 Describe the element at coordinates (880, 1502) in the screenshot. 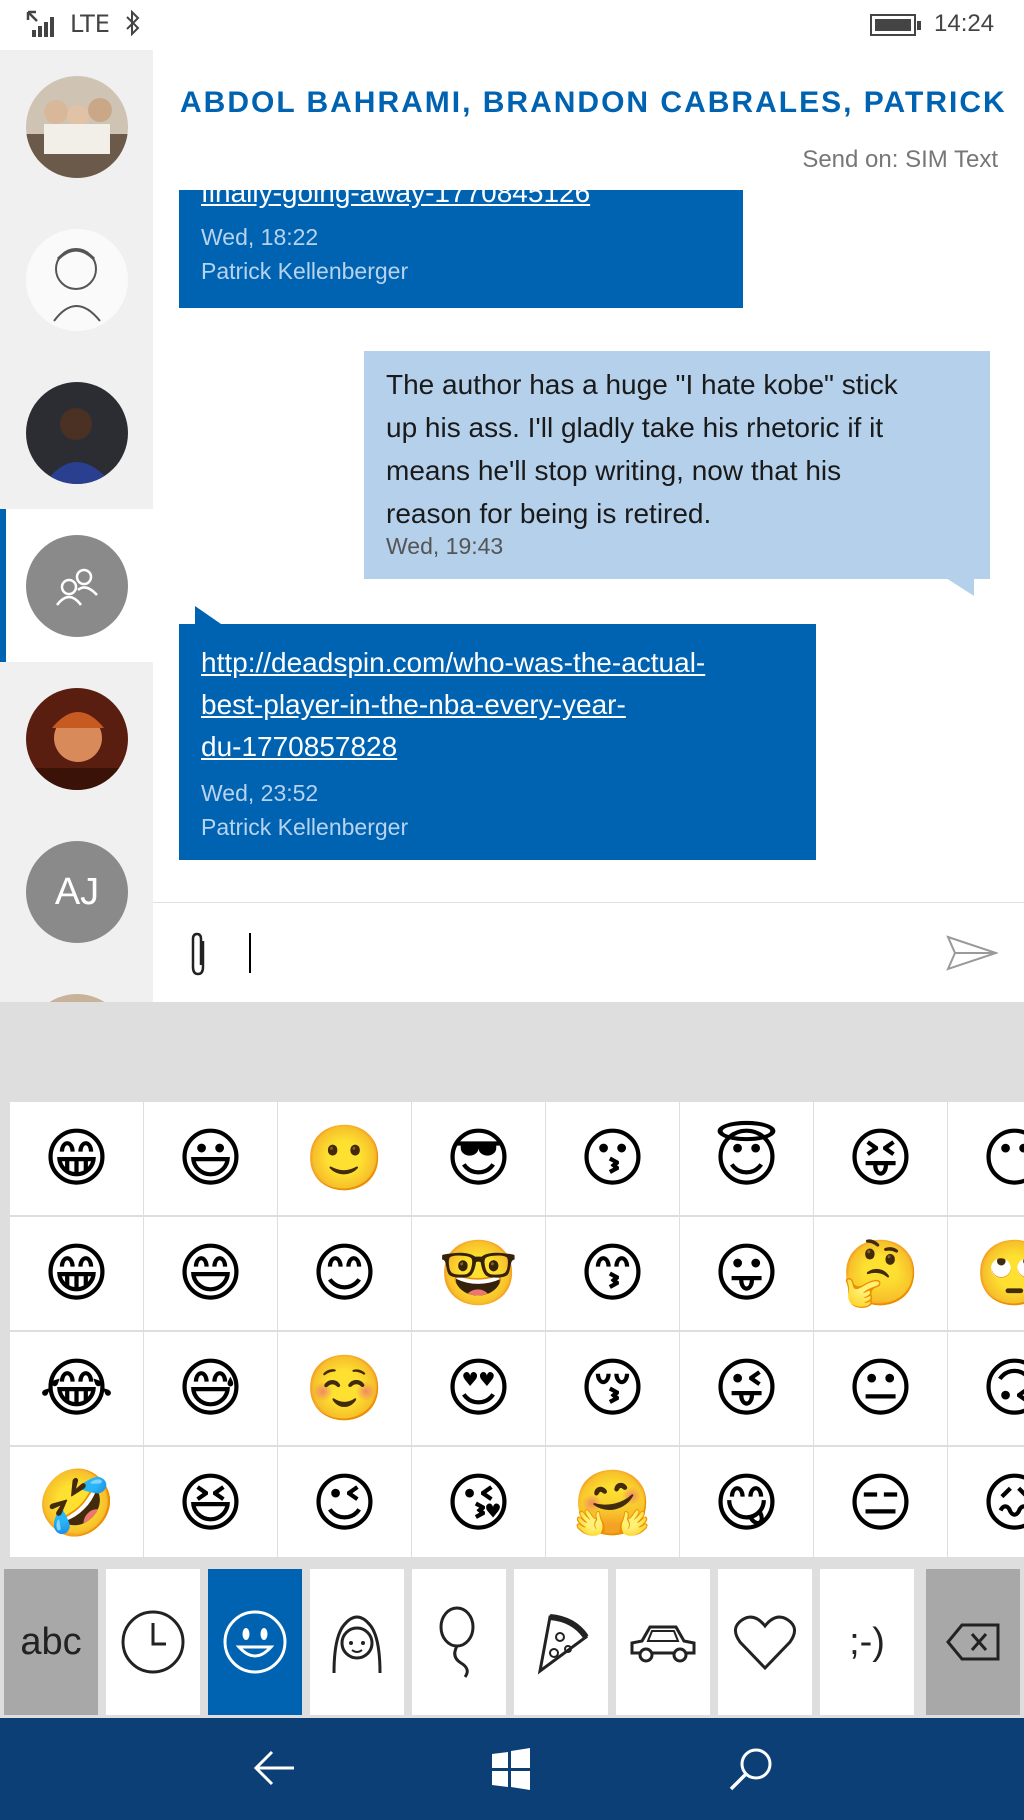

I see `emoji-key: 😑` at that location.